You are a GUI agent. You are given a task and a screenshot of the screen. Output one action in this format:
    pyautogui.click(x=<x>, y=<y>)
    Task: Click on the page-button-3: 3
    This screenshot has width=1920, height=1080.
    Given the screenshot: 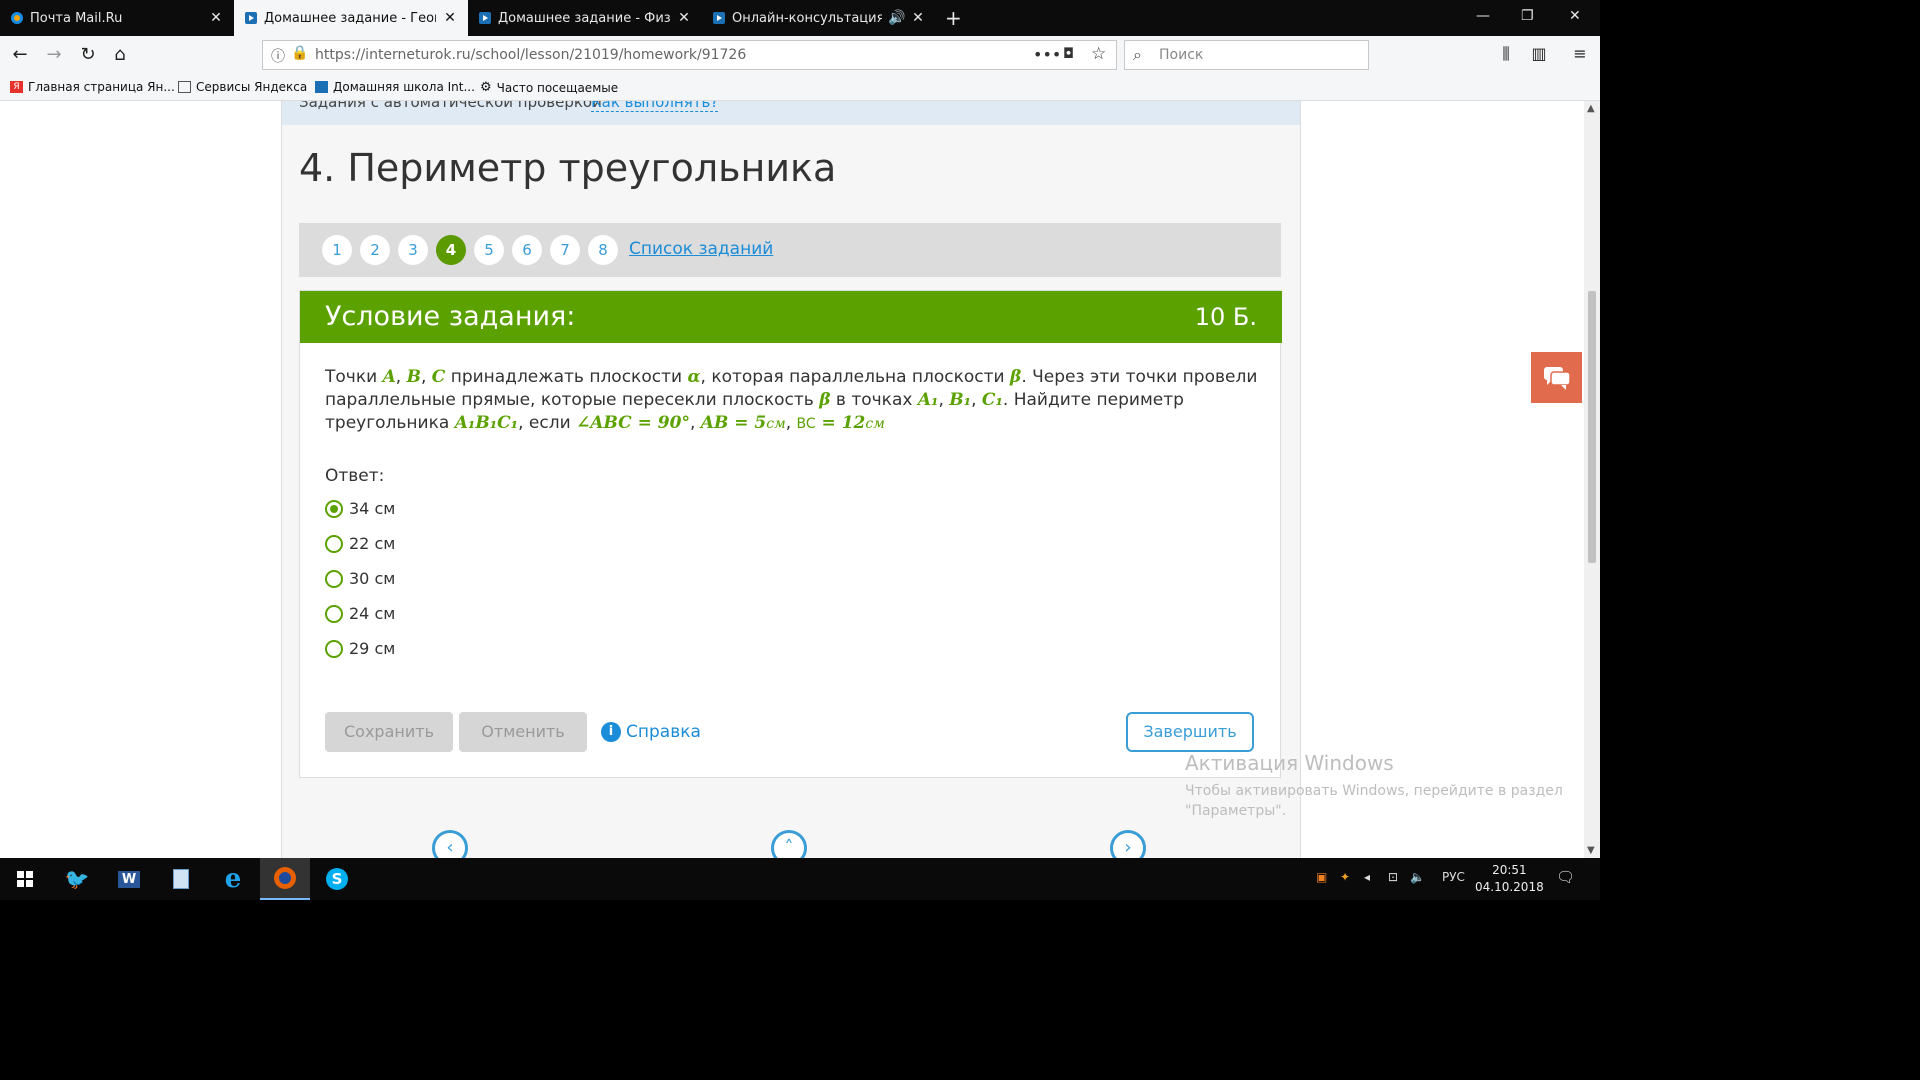 What is the action you would take?
    pyautogui.click(x=413, y=250)
    